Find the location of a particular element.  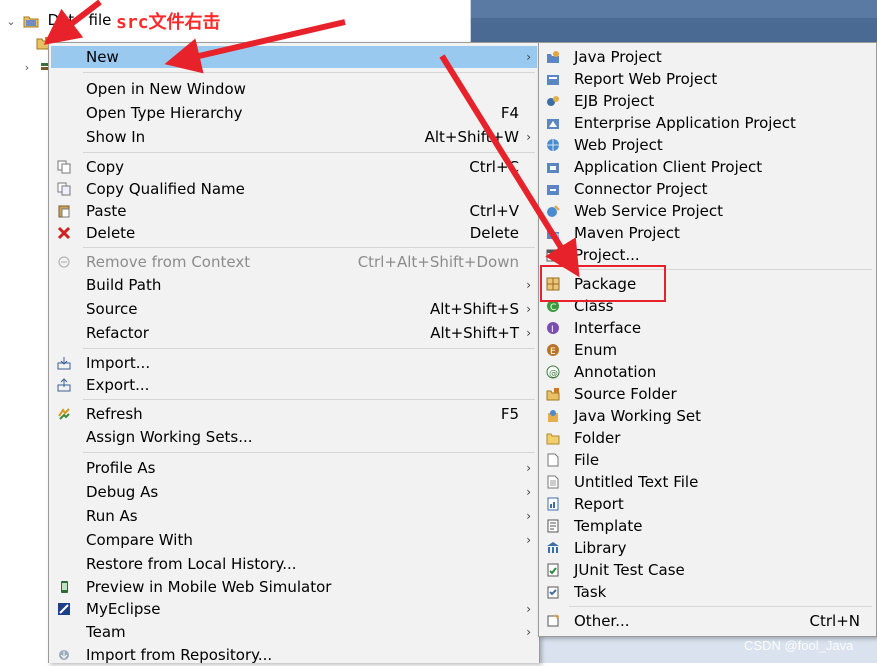

copy-icon is located at coordinates (64, 167).